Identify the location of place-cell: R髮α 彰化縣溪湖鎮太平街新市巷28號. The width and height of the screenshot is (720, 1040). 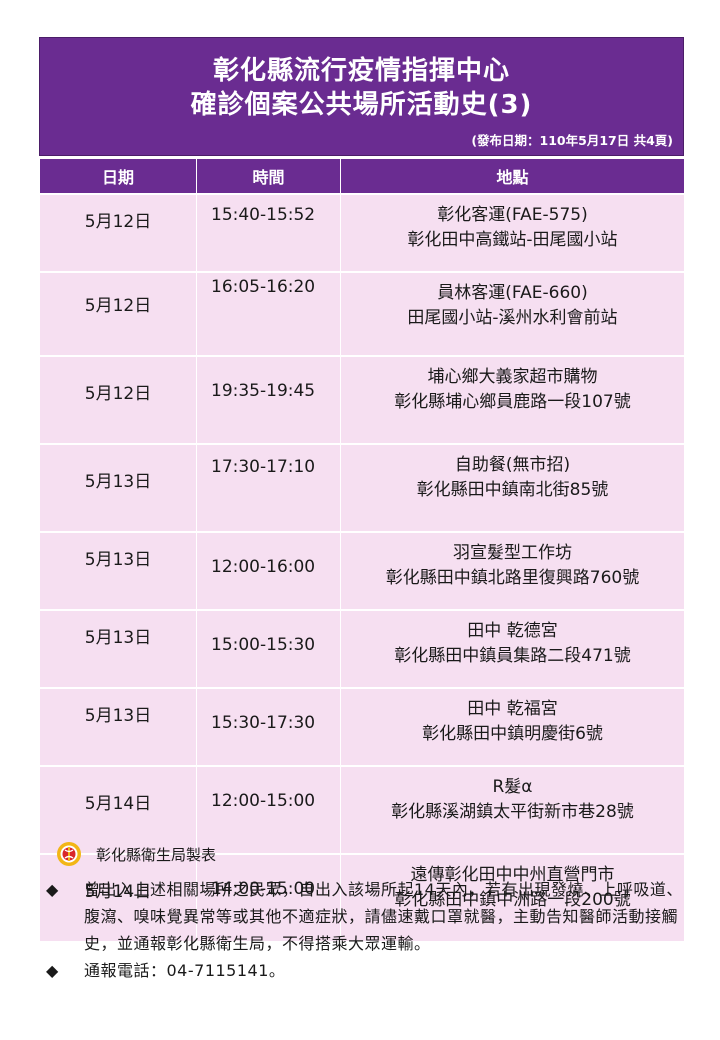
(512, 810).